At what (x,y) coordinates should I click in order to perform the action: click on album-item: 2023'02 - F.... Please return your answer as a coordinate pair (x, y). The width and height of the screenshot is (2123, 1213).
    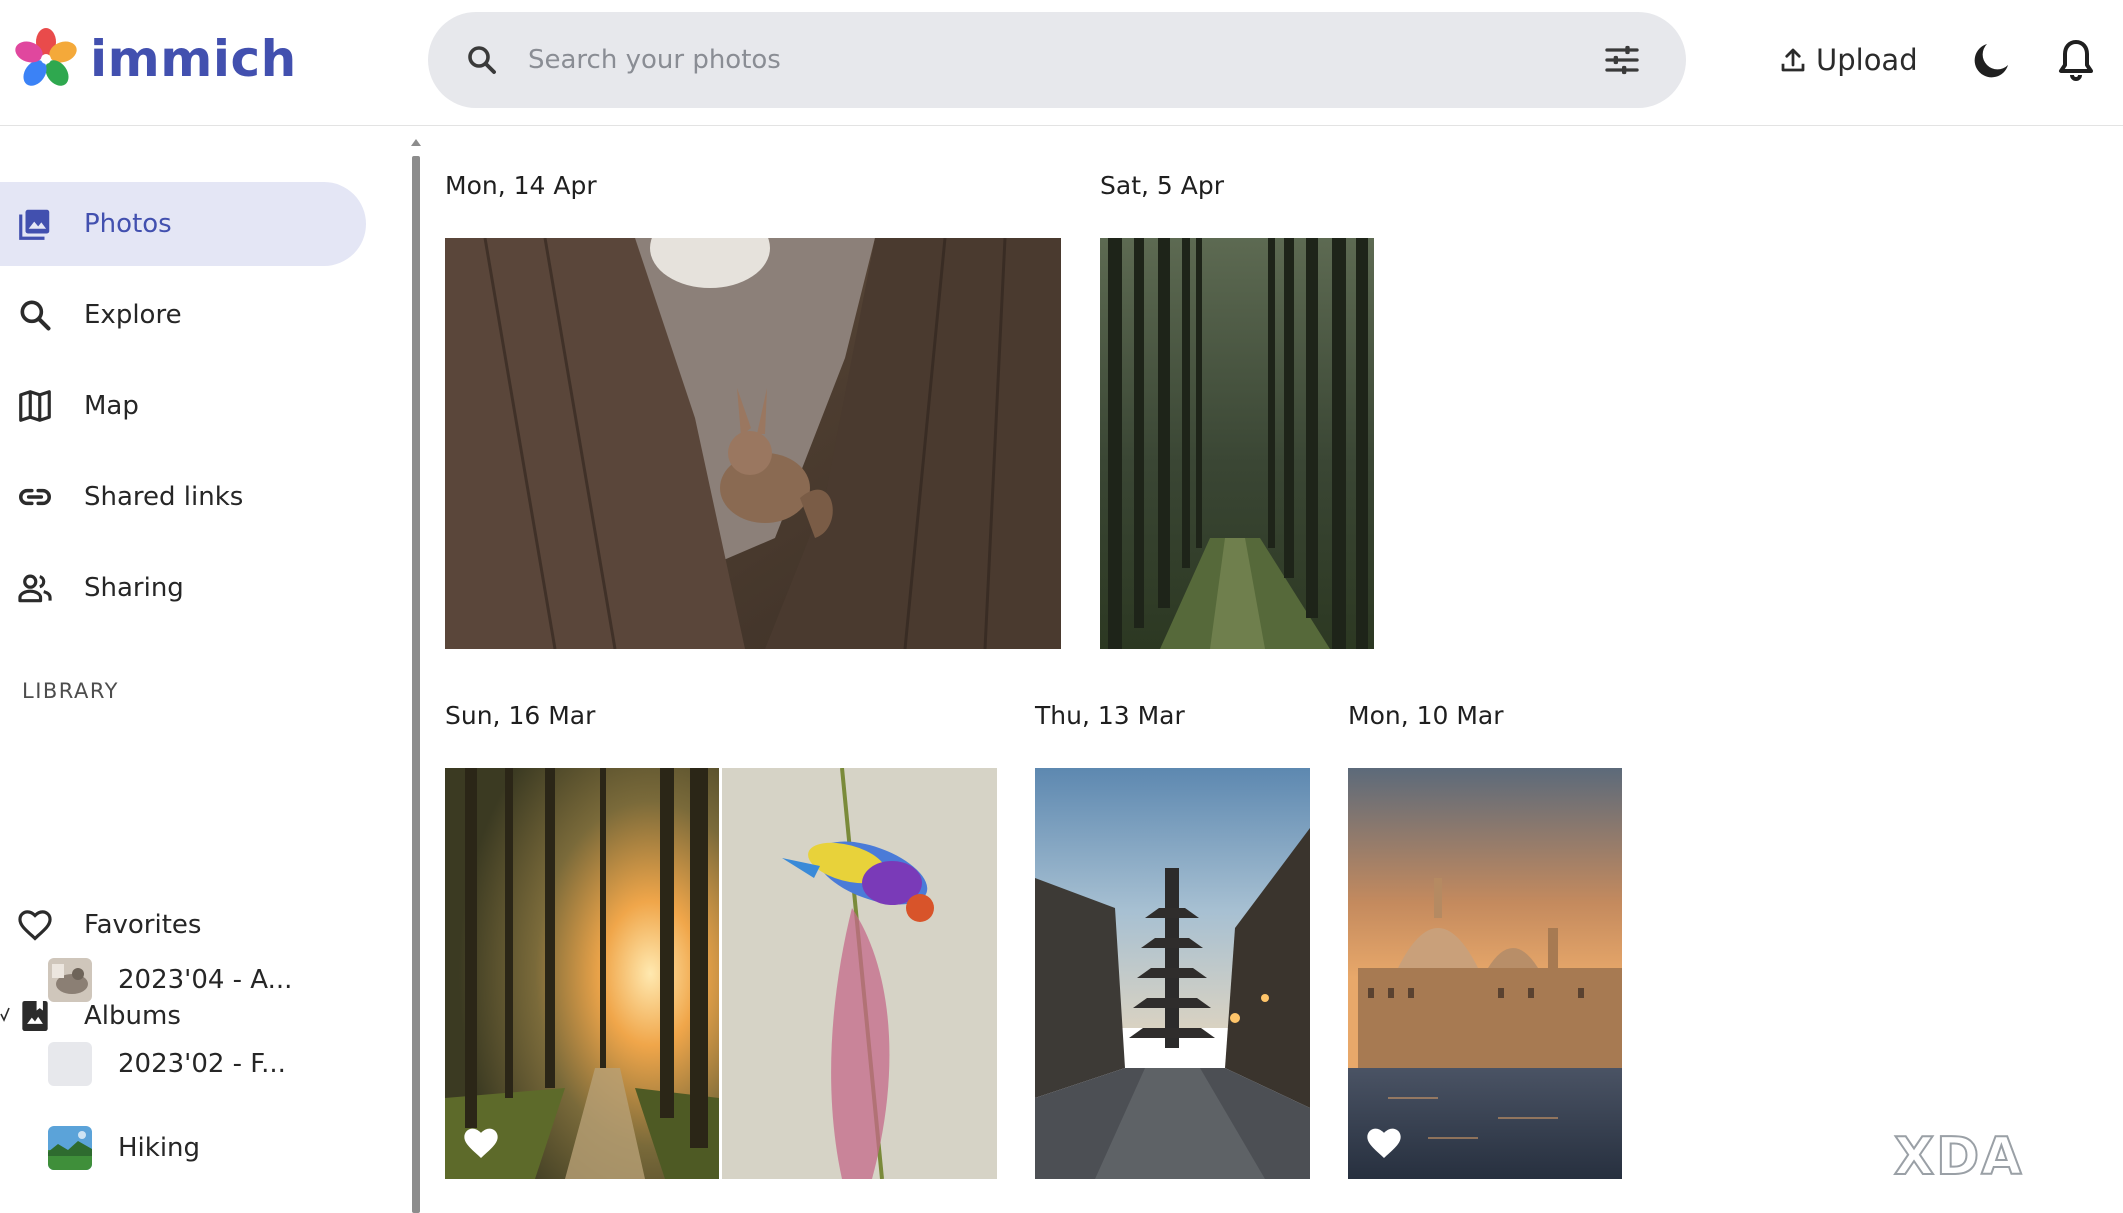
    Looking at the image, I should click on (183, 1064).